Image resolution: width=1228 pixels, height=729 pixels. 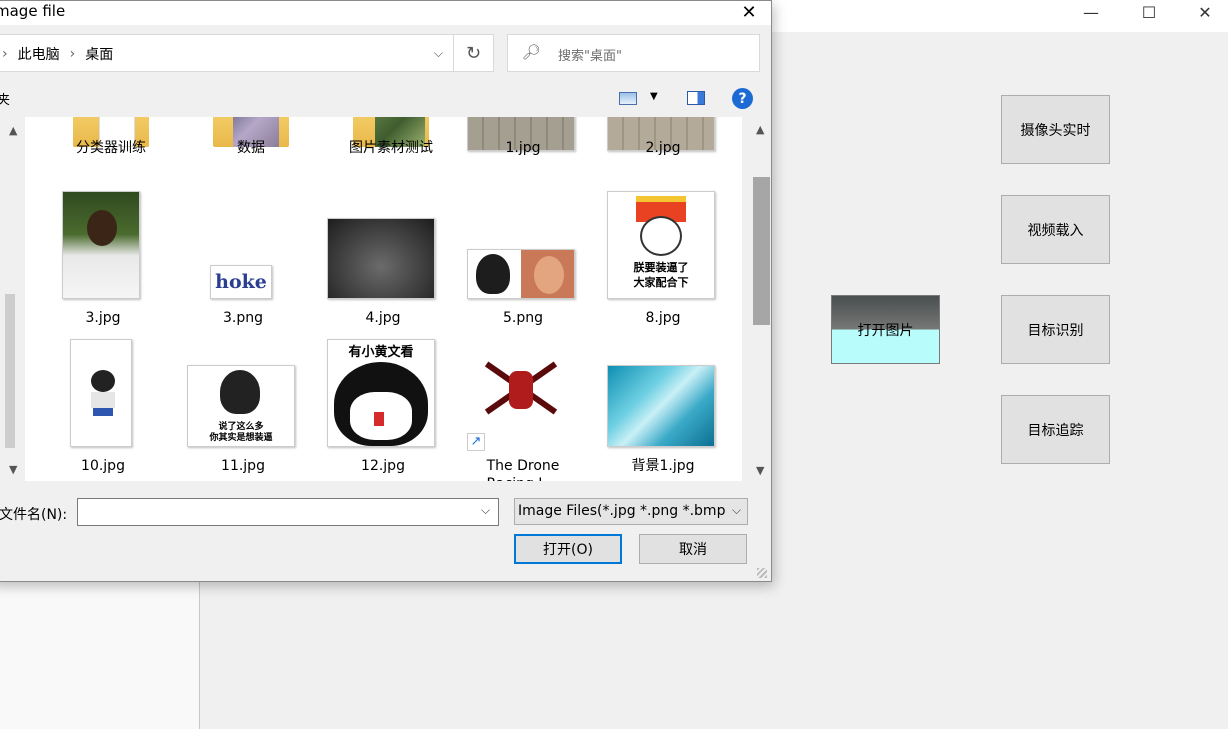 I want to click on file-list-scroll-thumb, so click(x=761, y=251).